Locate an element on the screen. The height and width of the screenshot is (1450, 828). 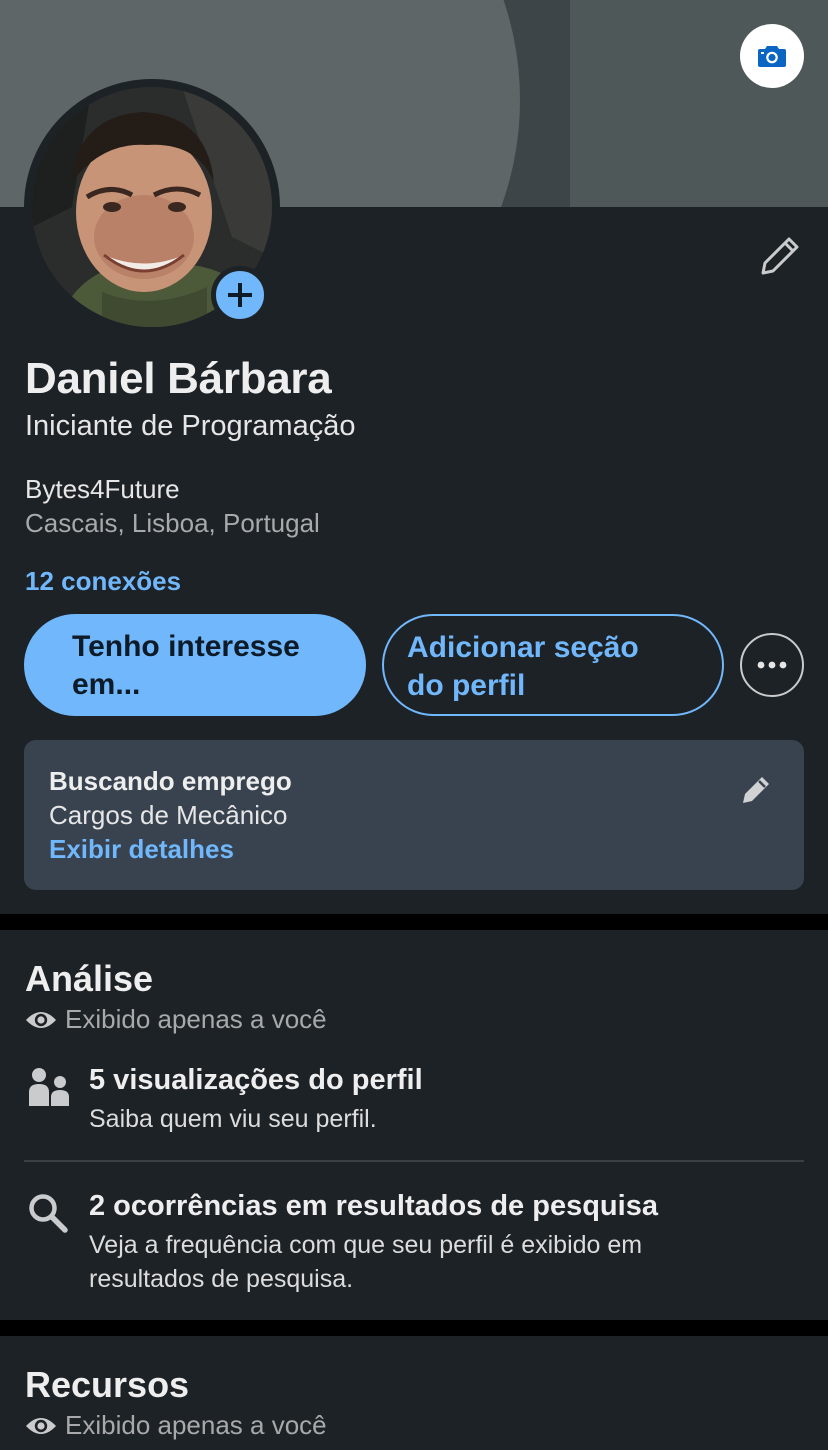
analytics-title: Análise is located at coordinates (89, 978).